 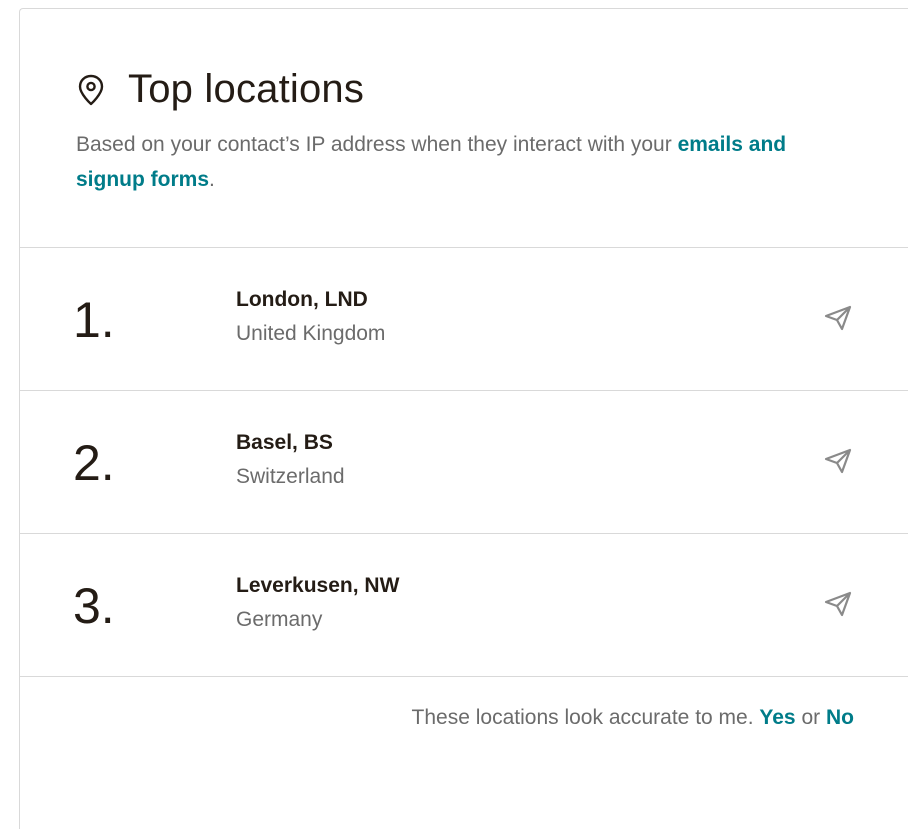 I want to click on description-suffix: ., so click(x=212, y=179).